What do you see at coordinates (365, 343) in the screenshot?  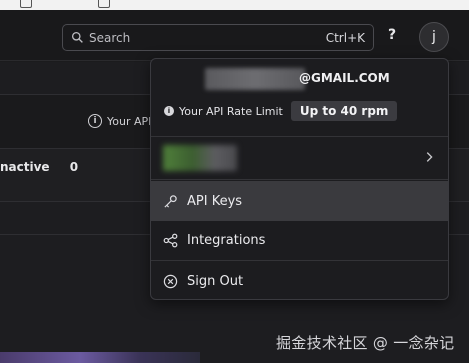 I see `watermark: 掘金技术社区 @ 一念杂记` at bounding box center [365, 343].